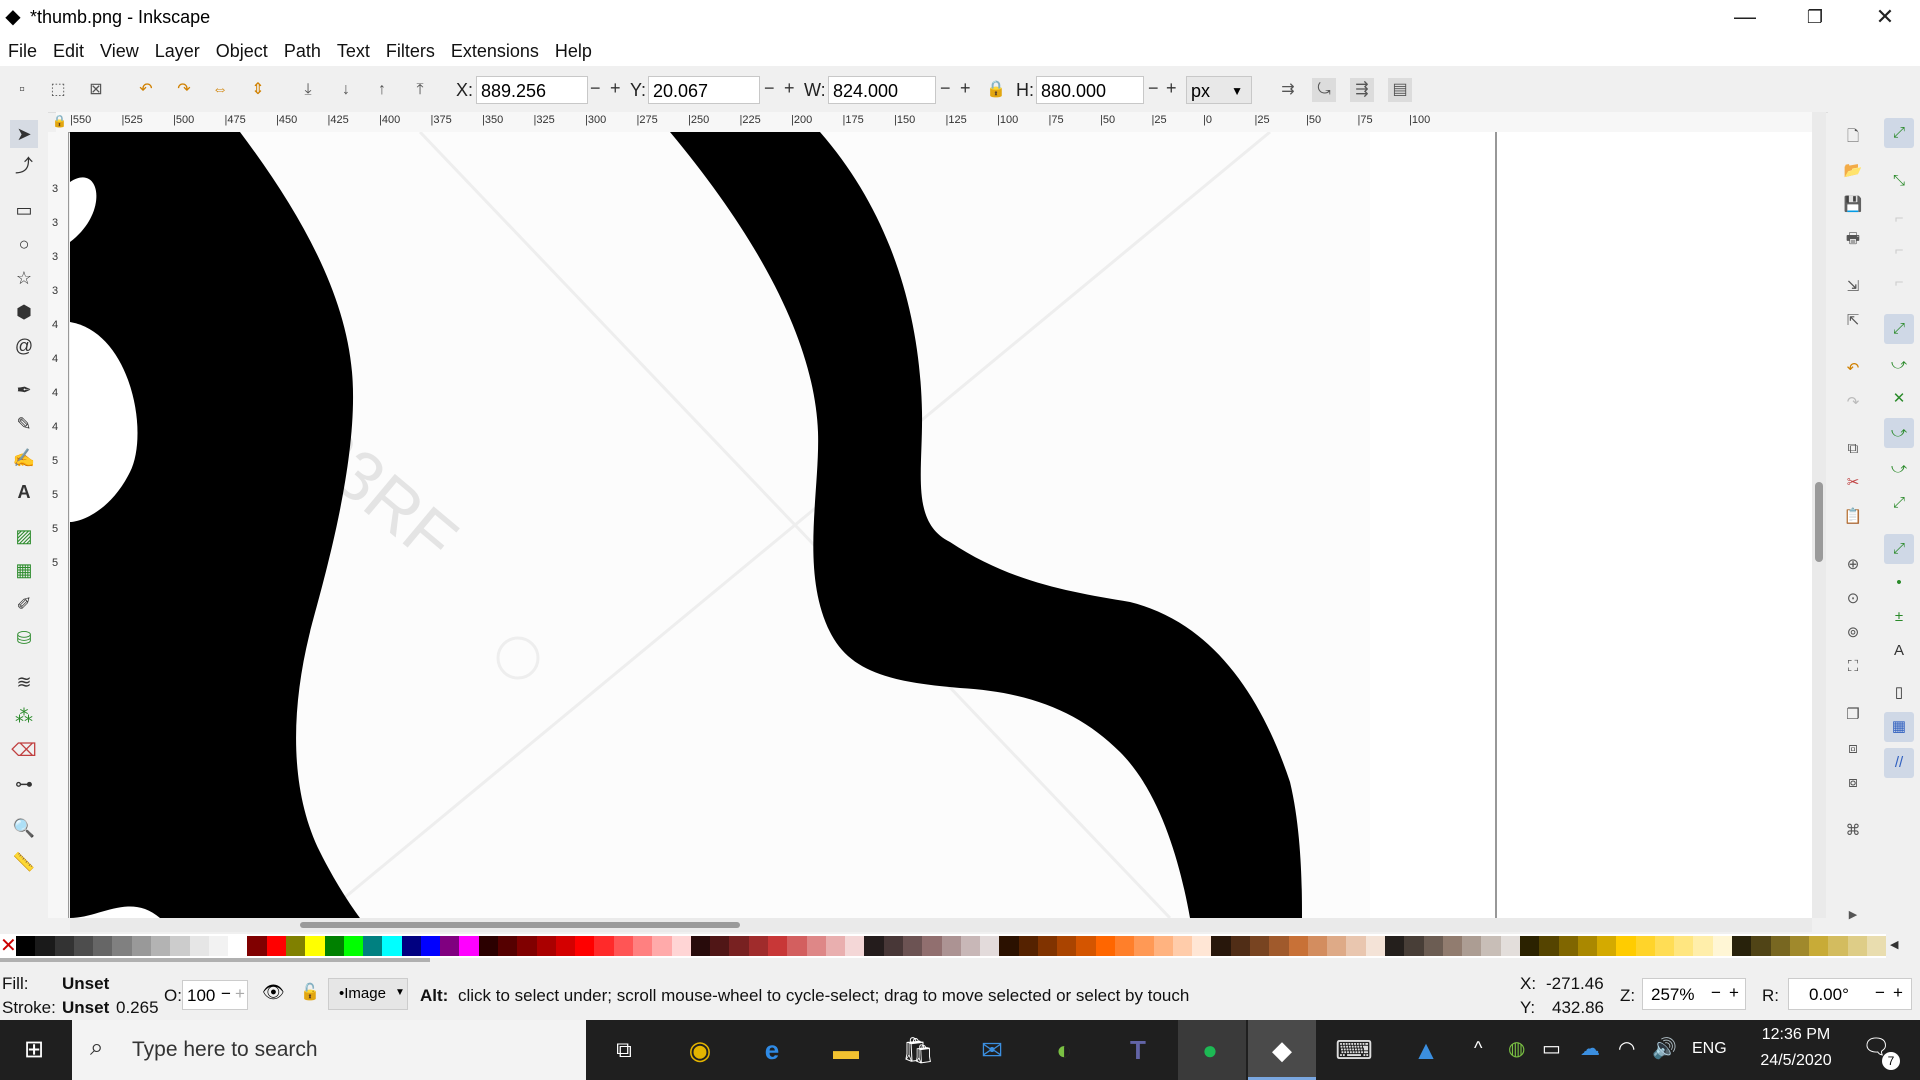 The image size is (1920, 1080). Describe the element at coordinates (882, 90) in the screenshot. I see `width-field: 824.000` at that location.